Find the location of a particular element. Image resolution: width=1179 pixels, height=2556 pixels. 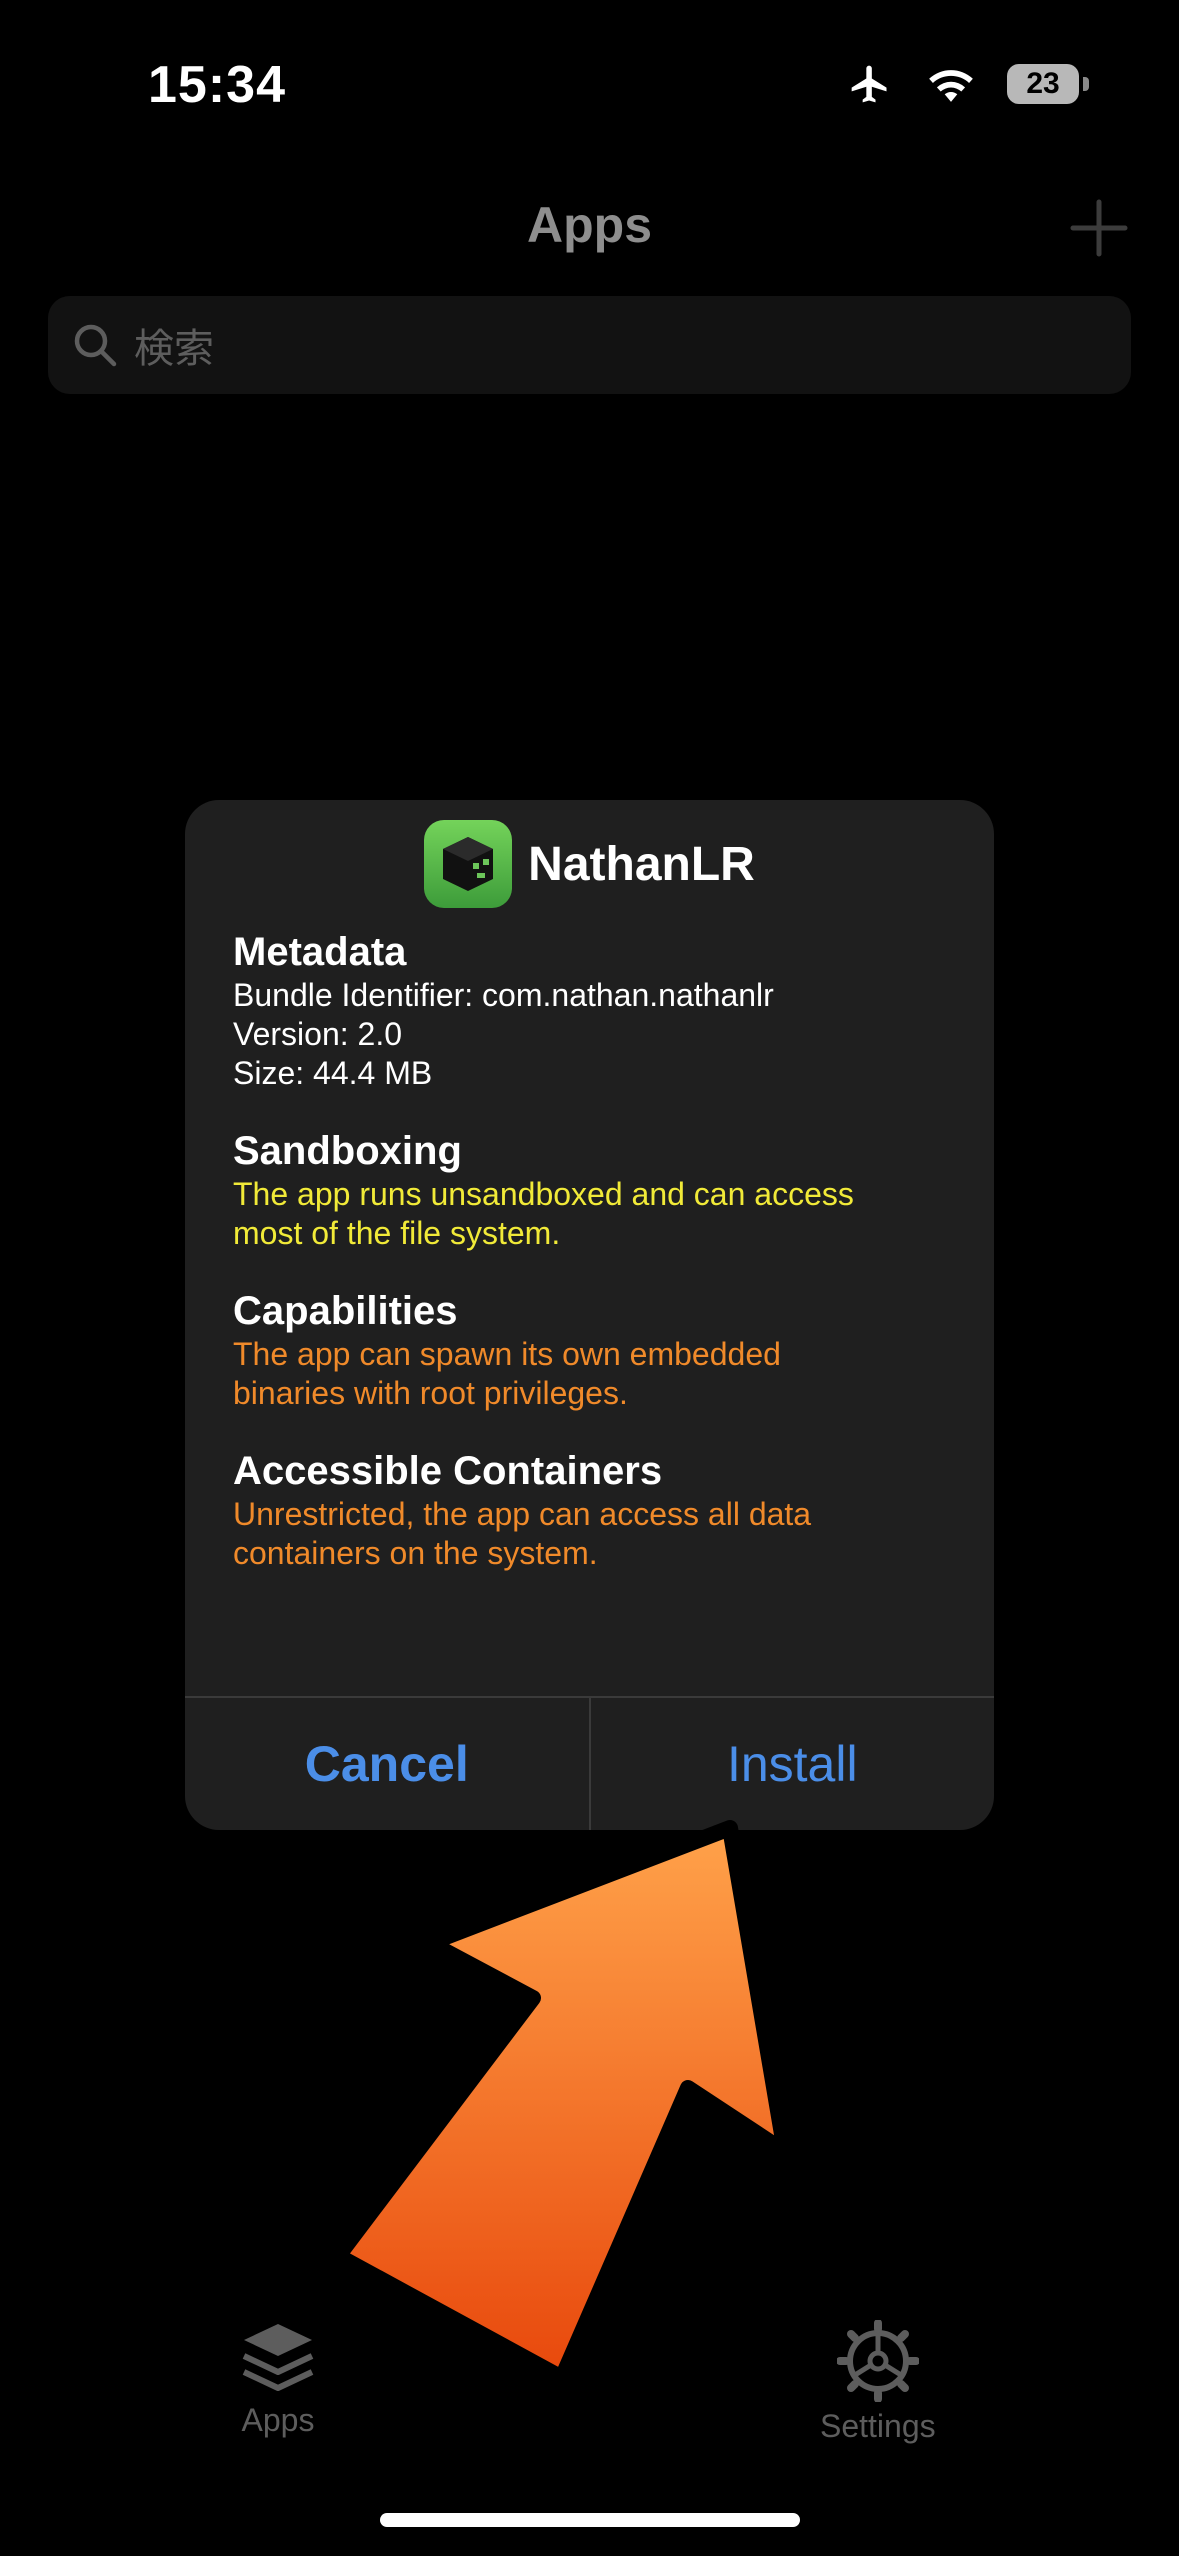

sandboxing-line-1: The app runs unsandboxed and can access is located at coordinates (543, 1194).